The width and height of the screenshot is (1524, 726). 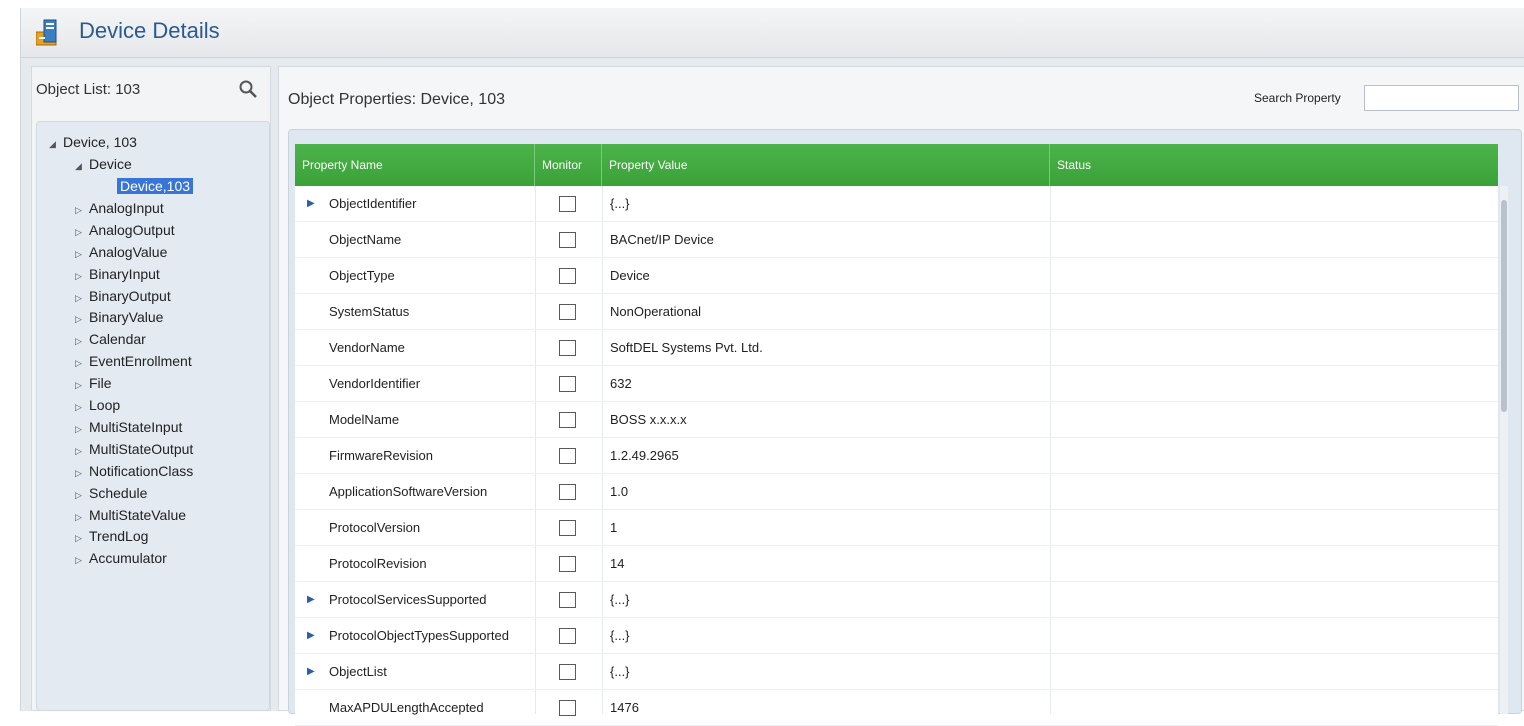 What do you see at coordinates (149, 30) in the screenshot?
I see `window-title: Device Details` at bounding box center [149, 30].